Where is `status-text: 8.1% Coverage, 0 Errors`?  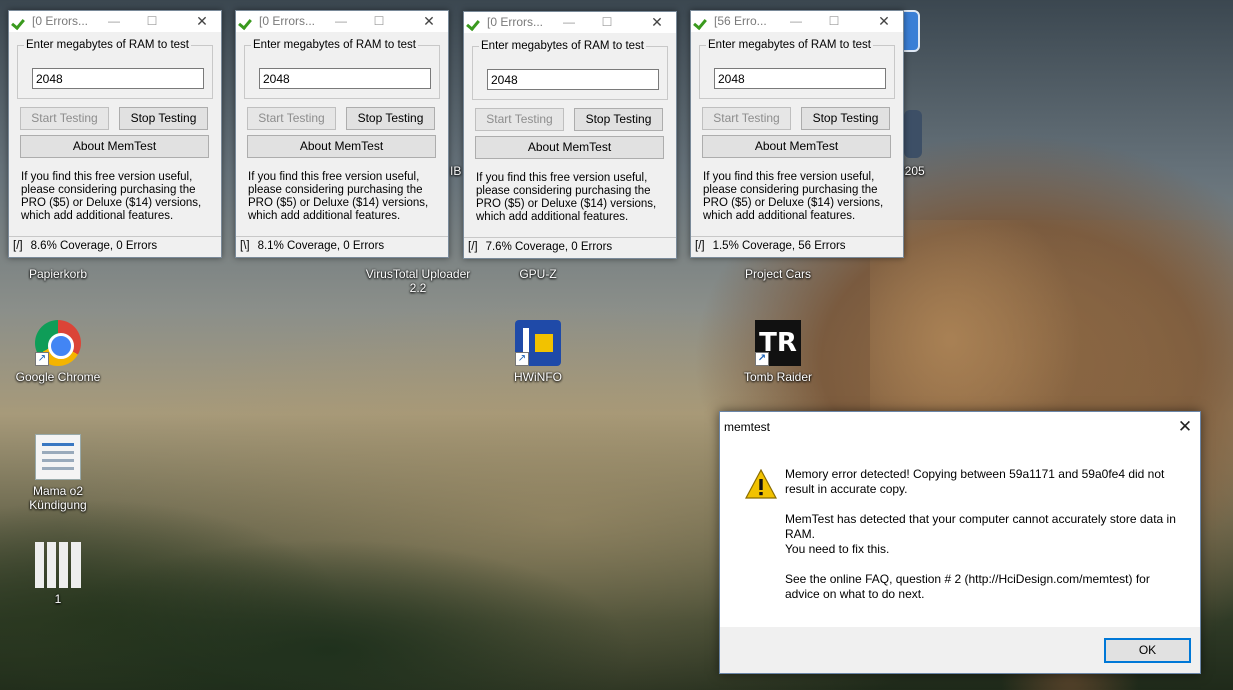 status-text: 8.1% Coverage, 0 Errors is located at coordinates (321, 246).